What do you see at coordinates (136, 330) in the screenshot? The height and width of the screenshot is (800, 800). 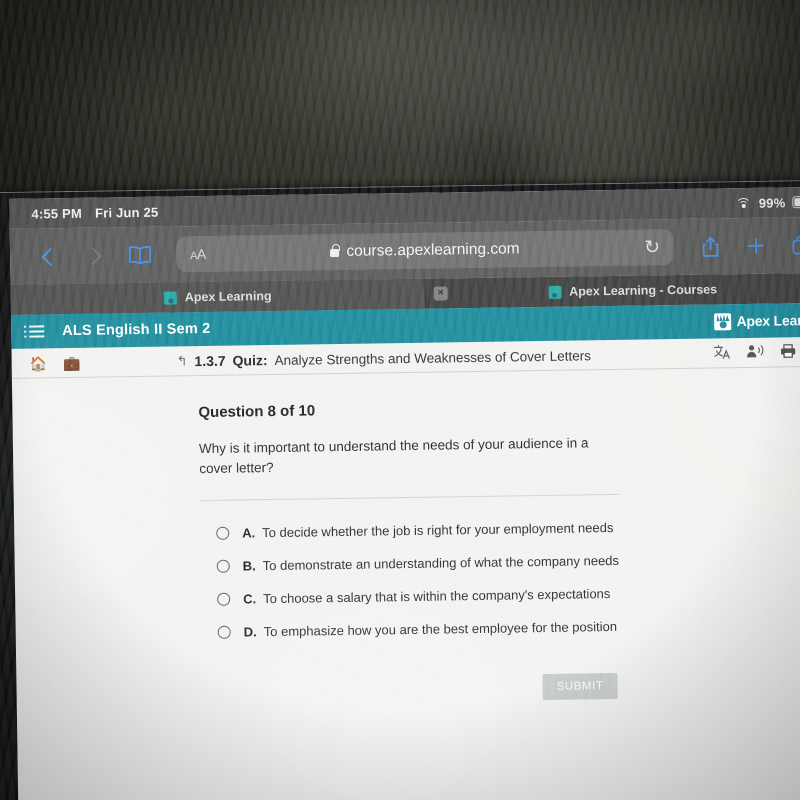 I see `course-name: ALS English II Sem 2` at bounding box center [136, 330].